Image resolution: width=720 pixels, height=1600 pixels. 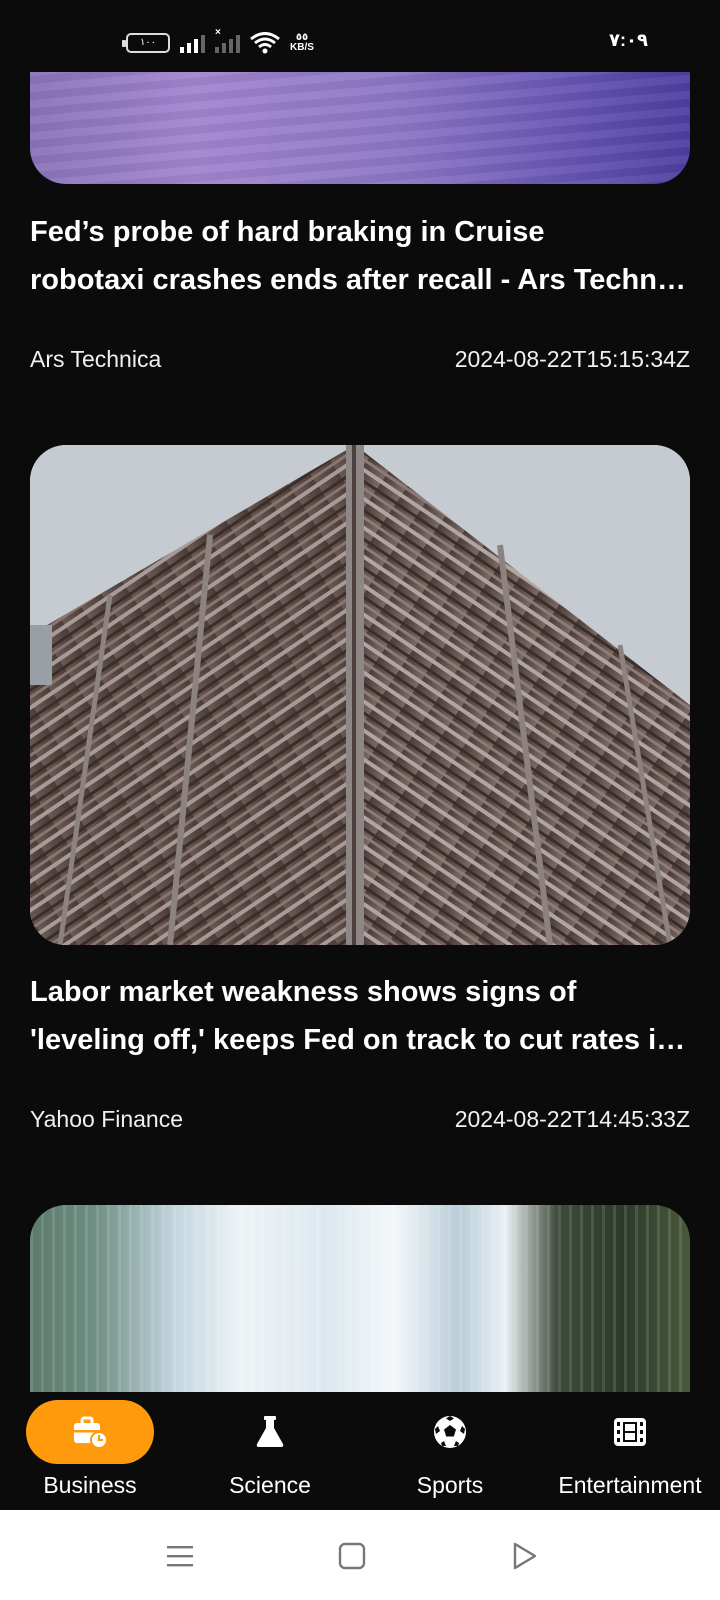 I want to click on menu-icon, so click(x=180, y=1556).